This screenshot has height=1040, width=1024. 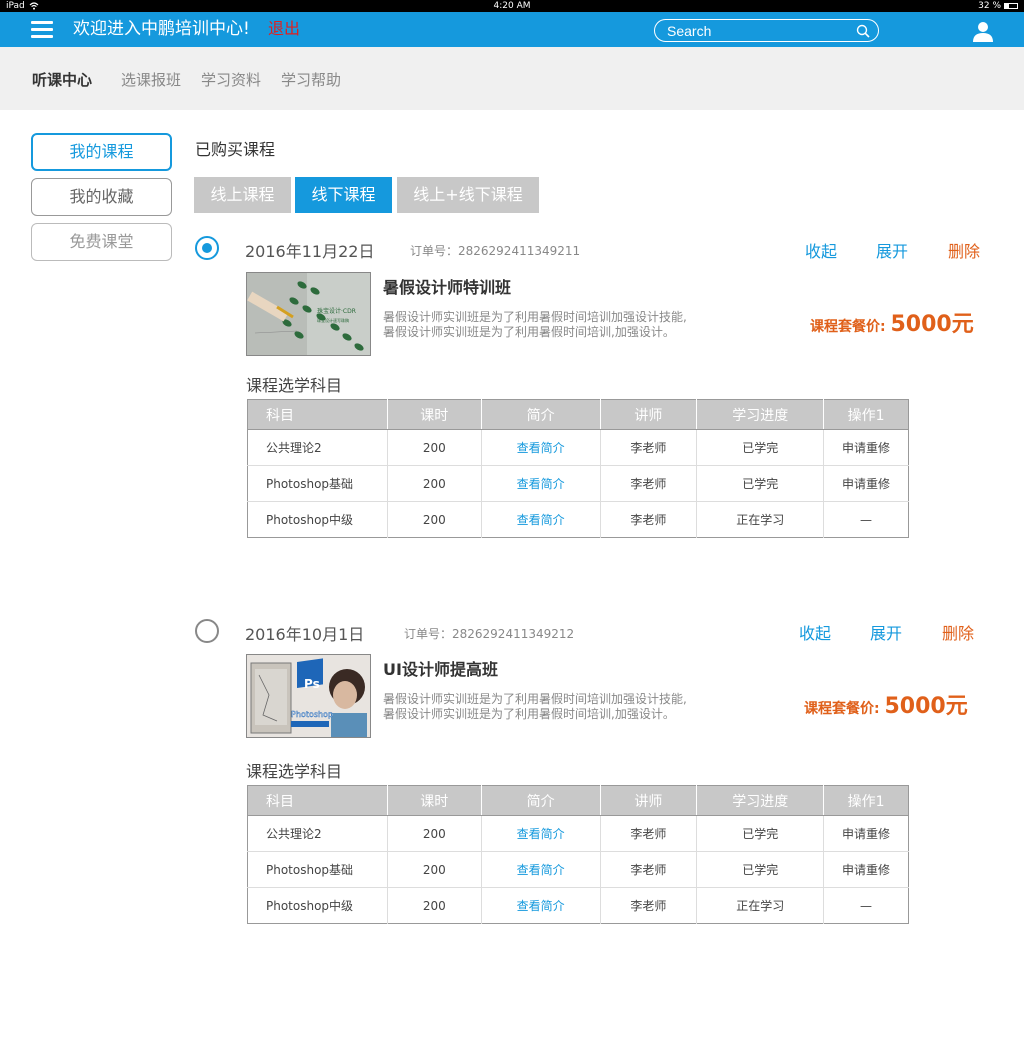 I want to click on nav-item-lecture-center: 听课中心, so click(x=62, y=80).